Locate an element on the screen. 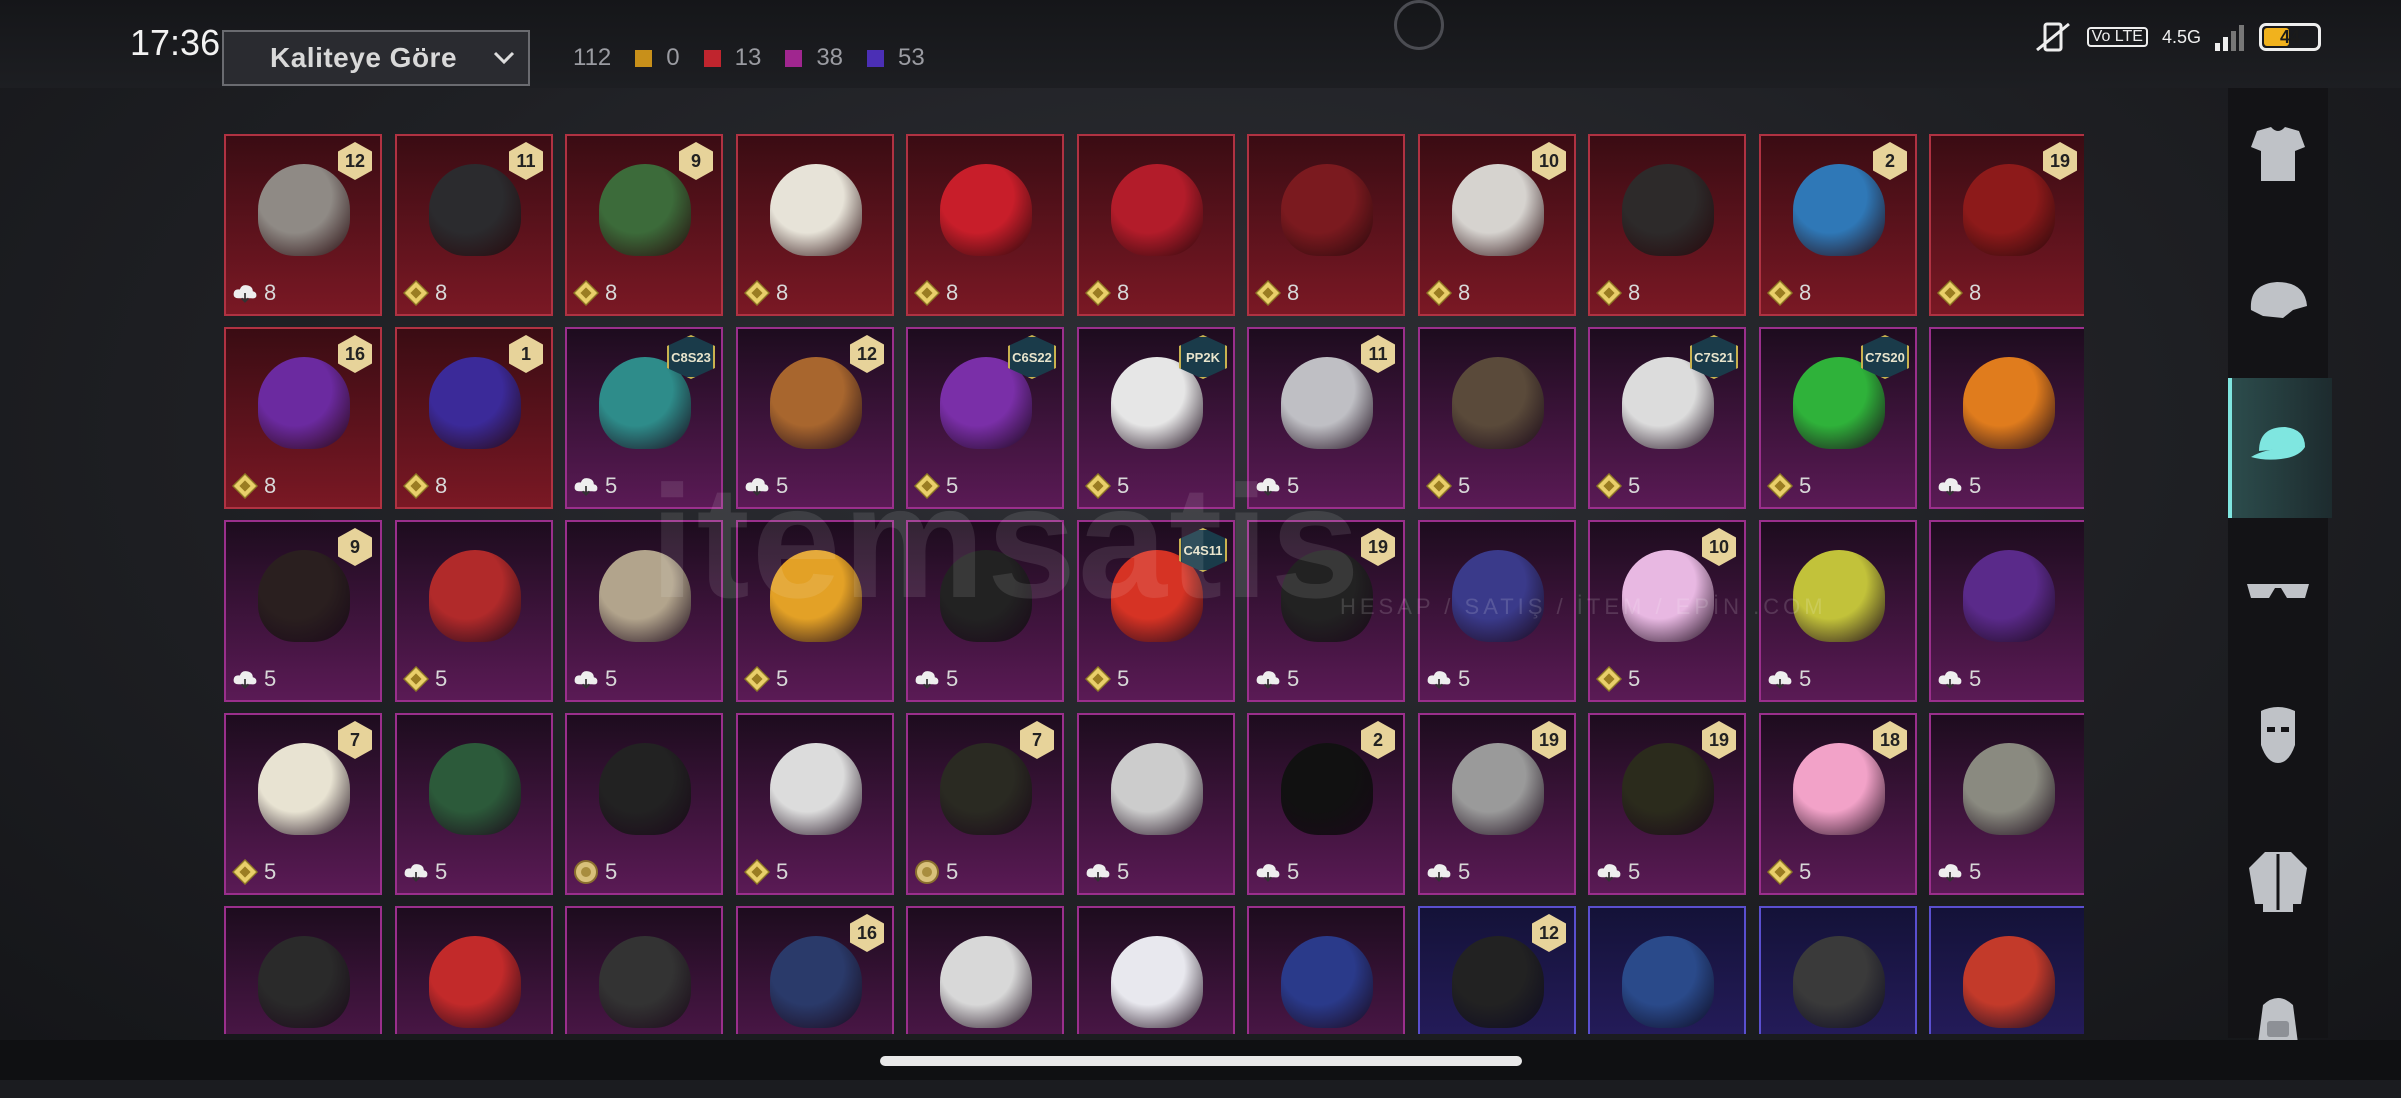 The width and height of the screenshot is (2401, 1098). item-tile: 95 is located at coordinates (303, 611).